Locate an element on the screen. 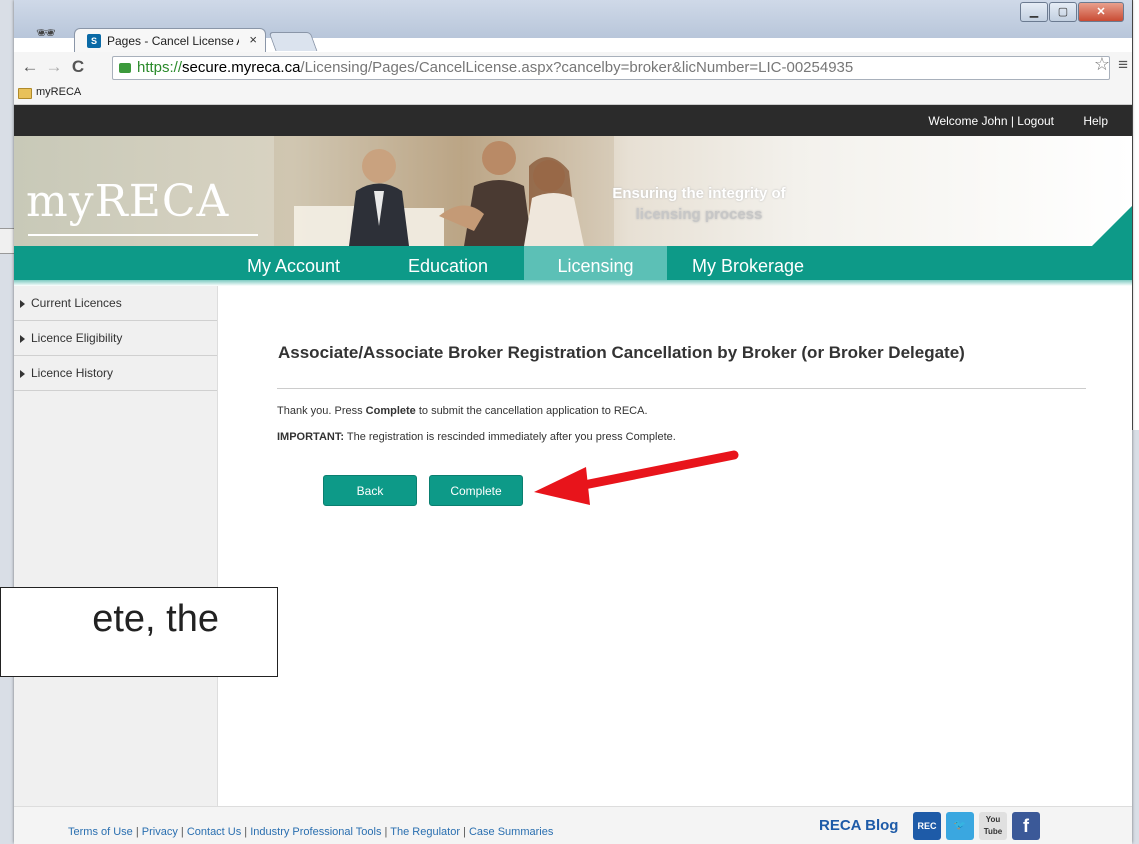 This screenshot has width=1139, height=844. reca-blog-icon: REC is located at coordinates (927, 826).